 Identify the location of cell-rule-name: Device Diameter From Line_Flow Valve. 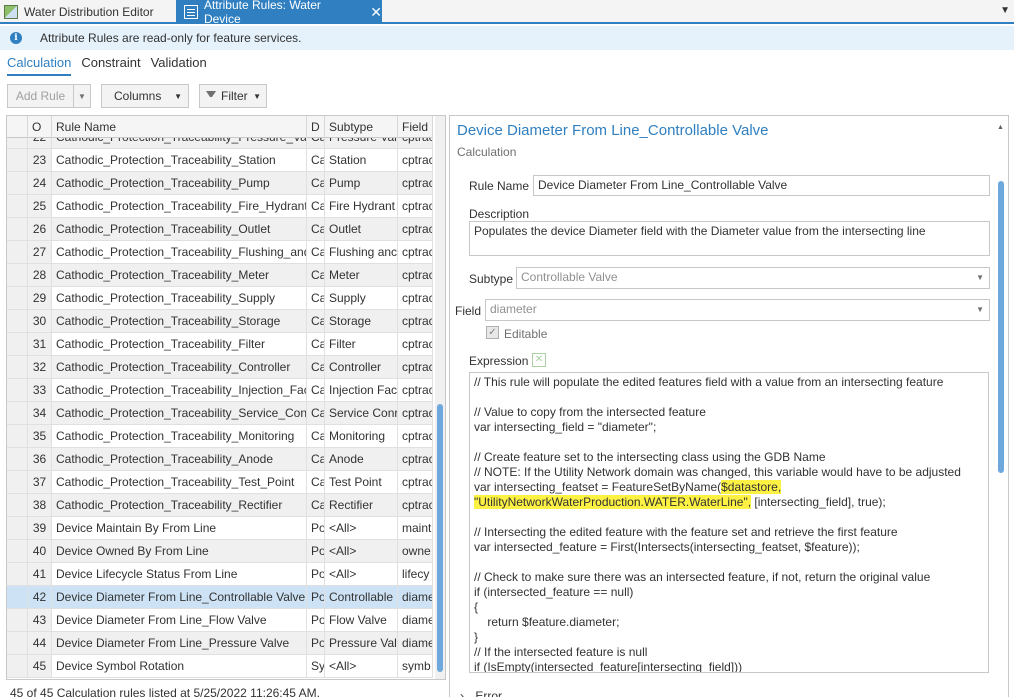
(179, 620).